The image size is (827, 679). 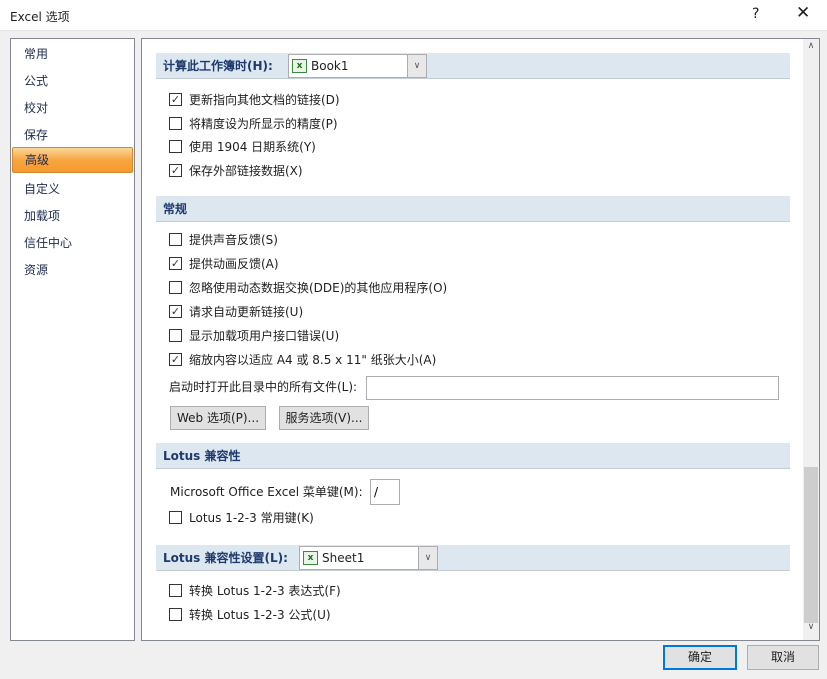 What do you see at coordinates (318, 288) in the screenshot?
I see `checkbox-label: 忽略使用动态数据交换(DDE)的其他应用程序(O)` at bounding box center [318, 288].